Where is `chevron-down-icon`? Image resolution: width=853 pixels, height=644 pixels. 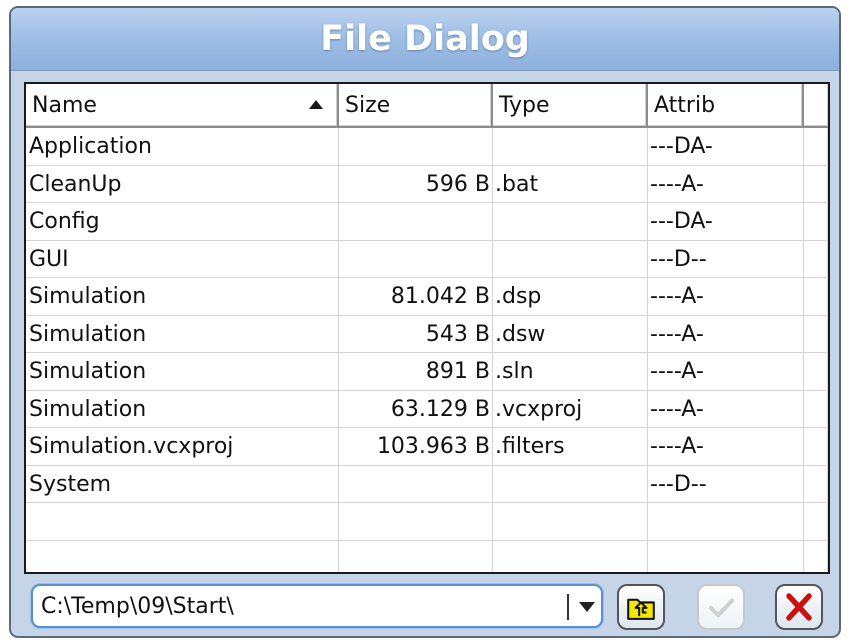 chevron-down-icon is located at coordinates (587, 607).